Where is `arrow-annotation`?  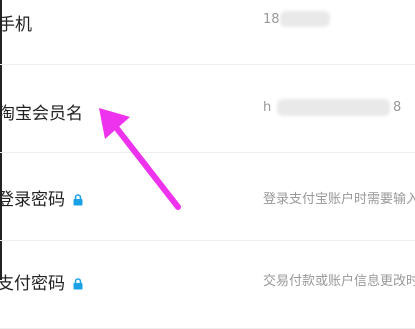
arrow-annotation is located at coordinates (140, 159).